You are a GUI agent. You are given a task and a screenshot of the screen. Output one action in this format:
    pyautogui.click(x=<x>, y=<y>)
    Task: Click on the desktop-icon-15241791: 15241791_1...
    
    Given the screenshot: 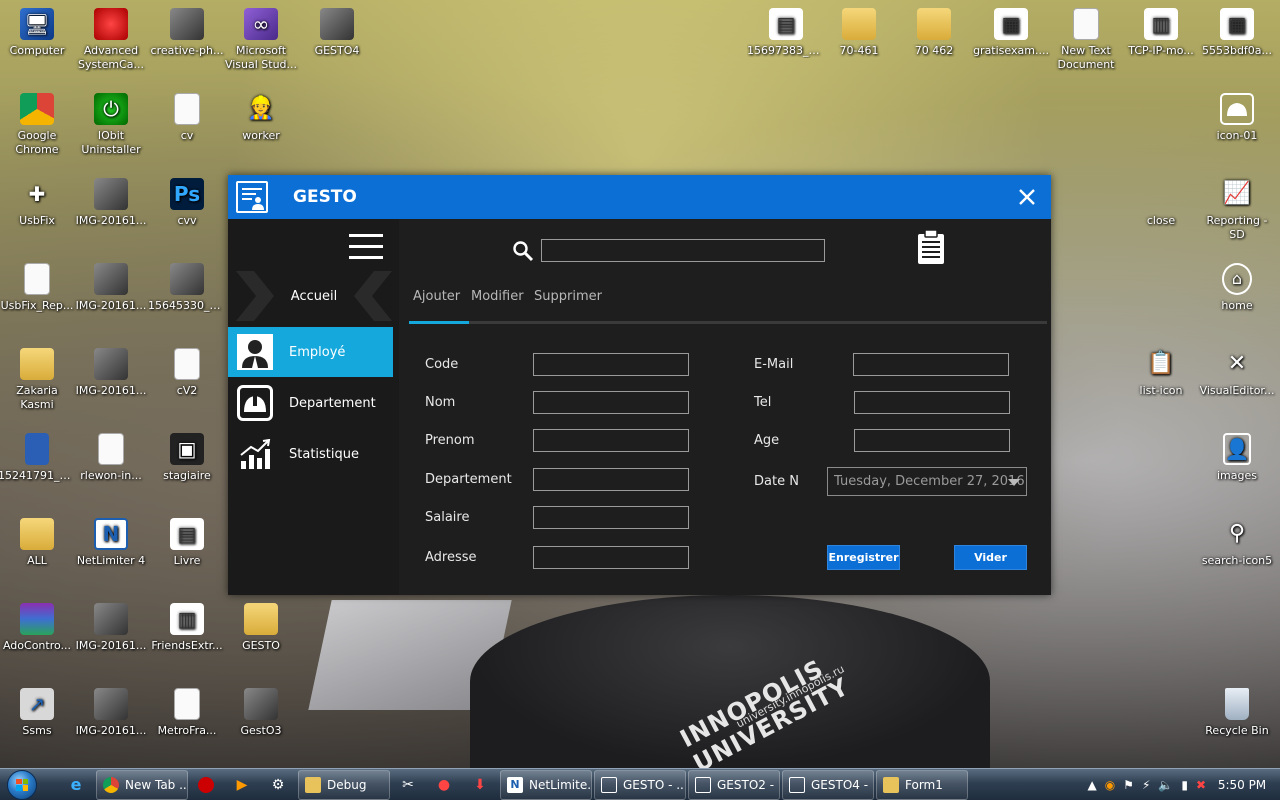 What is the action you would take?
    pyautogui.click(x=38, y=458)
    